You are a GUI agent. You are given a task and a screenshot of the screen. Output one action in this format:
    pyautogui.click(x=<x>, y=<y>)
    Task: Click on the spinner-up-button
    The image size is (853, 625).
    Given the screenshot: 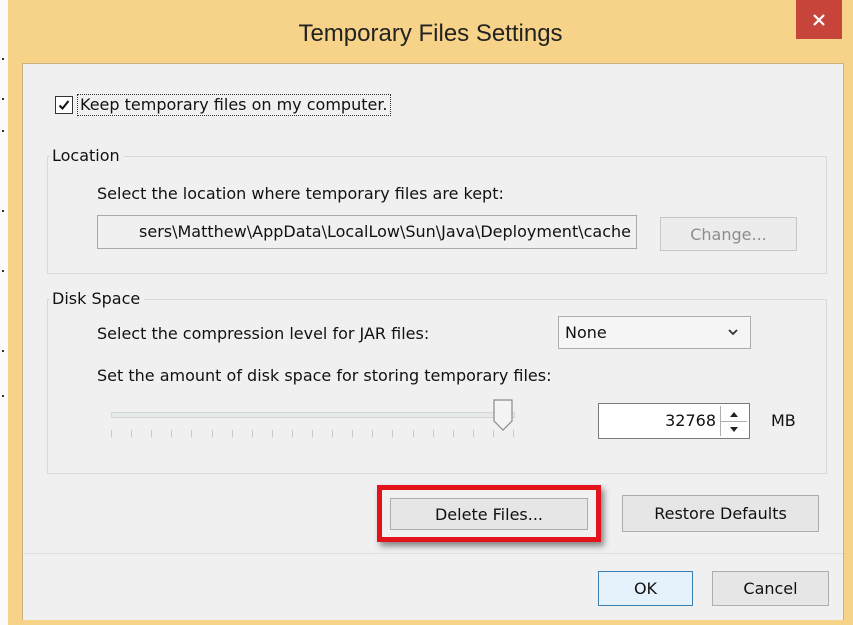 What is the action you would take?
    pyautogui.click(x=734, y=414)
    